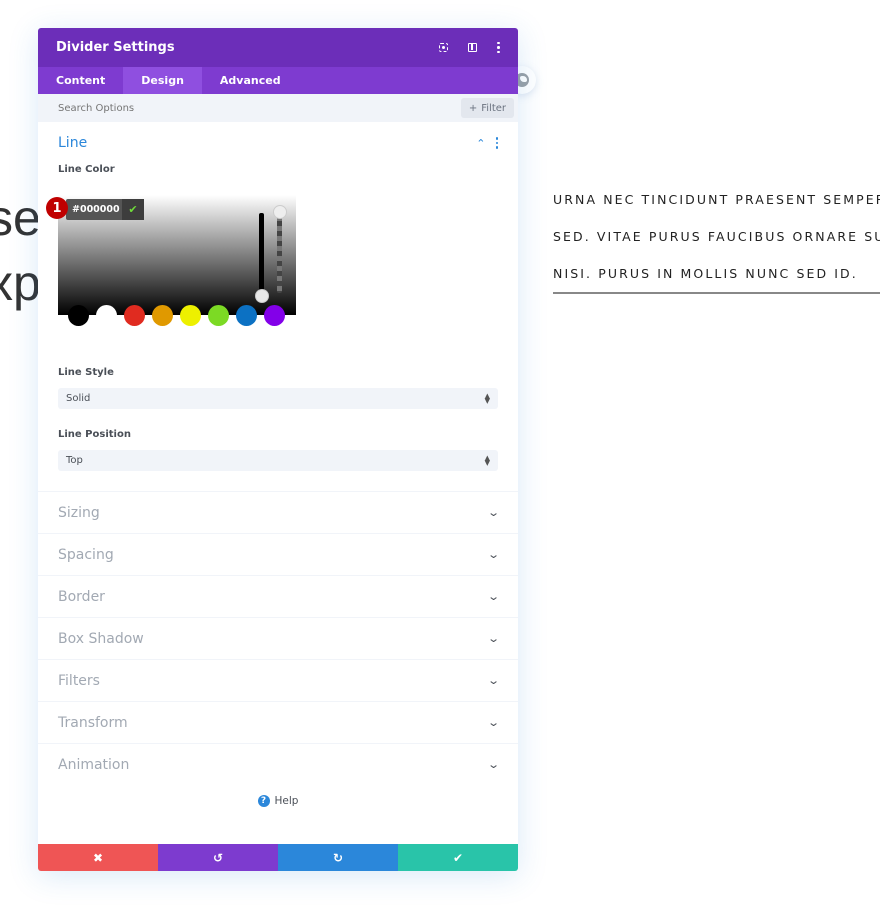 The width and height of the screenshot is (880, 905). What do you see at coordinates (261, 255) in the screenshot?
I see `hue-slider-track` at bounding box center [261, 255].